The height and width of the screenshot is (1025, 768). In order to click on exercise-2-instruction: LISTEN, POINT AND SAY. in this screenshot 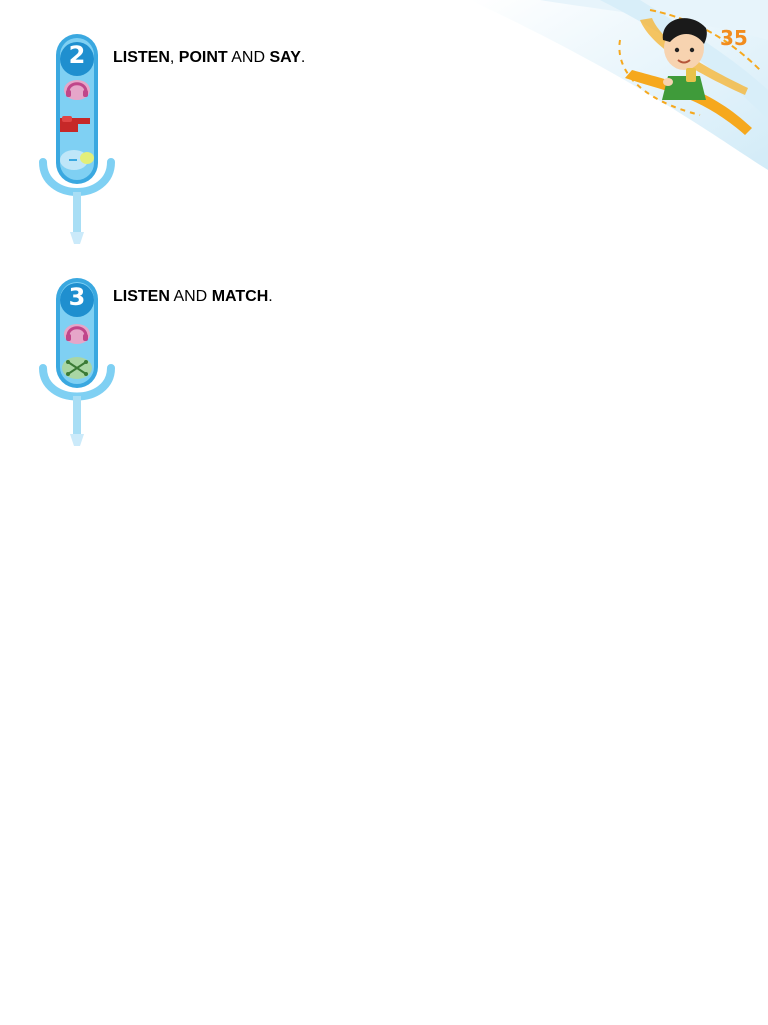, I will do `click(209, 58)`.